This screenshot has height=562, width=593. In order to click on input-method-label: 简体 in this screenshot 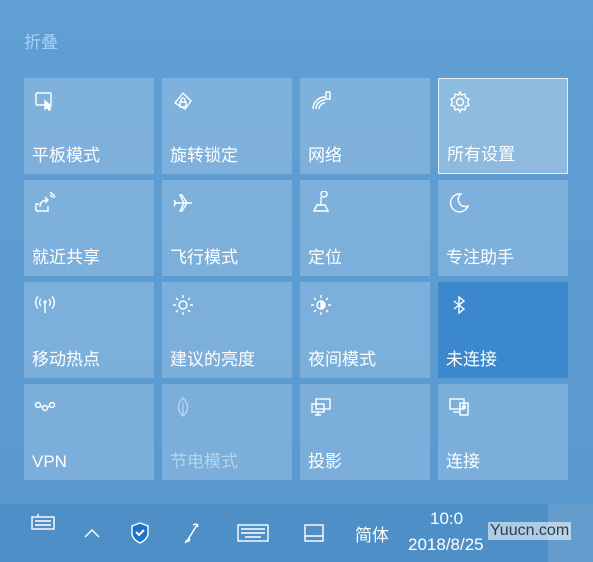, I will do `click(372, 535)`.